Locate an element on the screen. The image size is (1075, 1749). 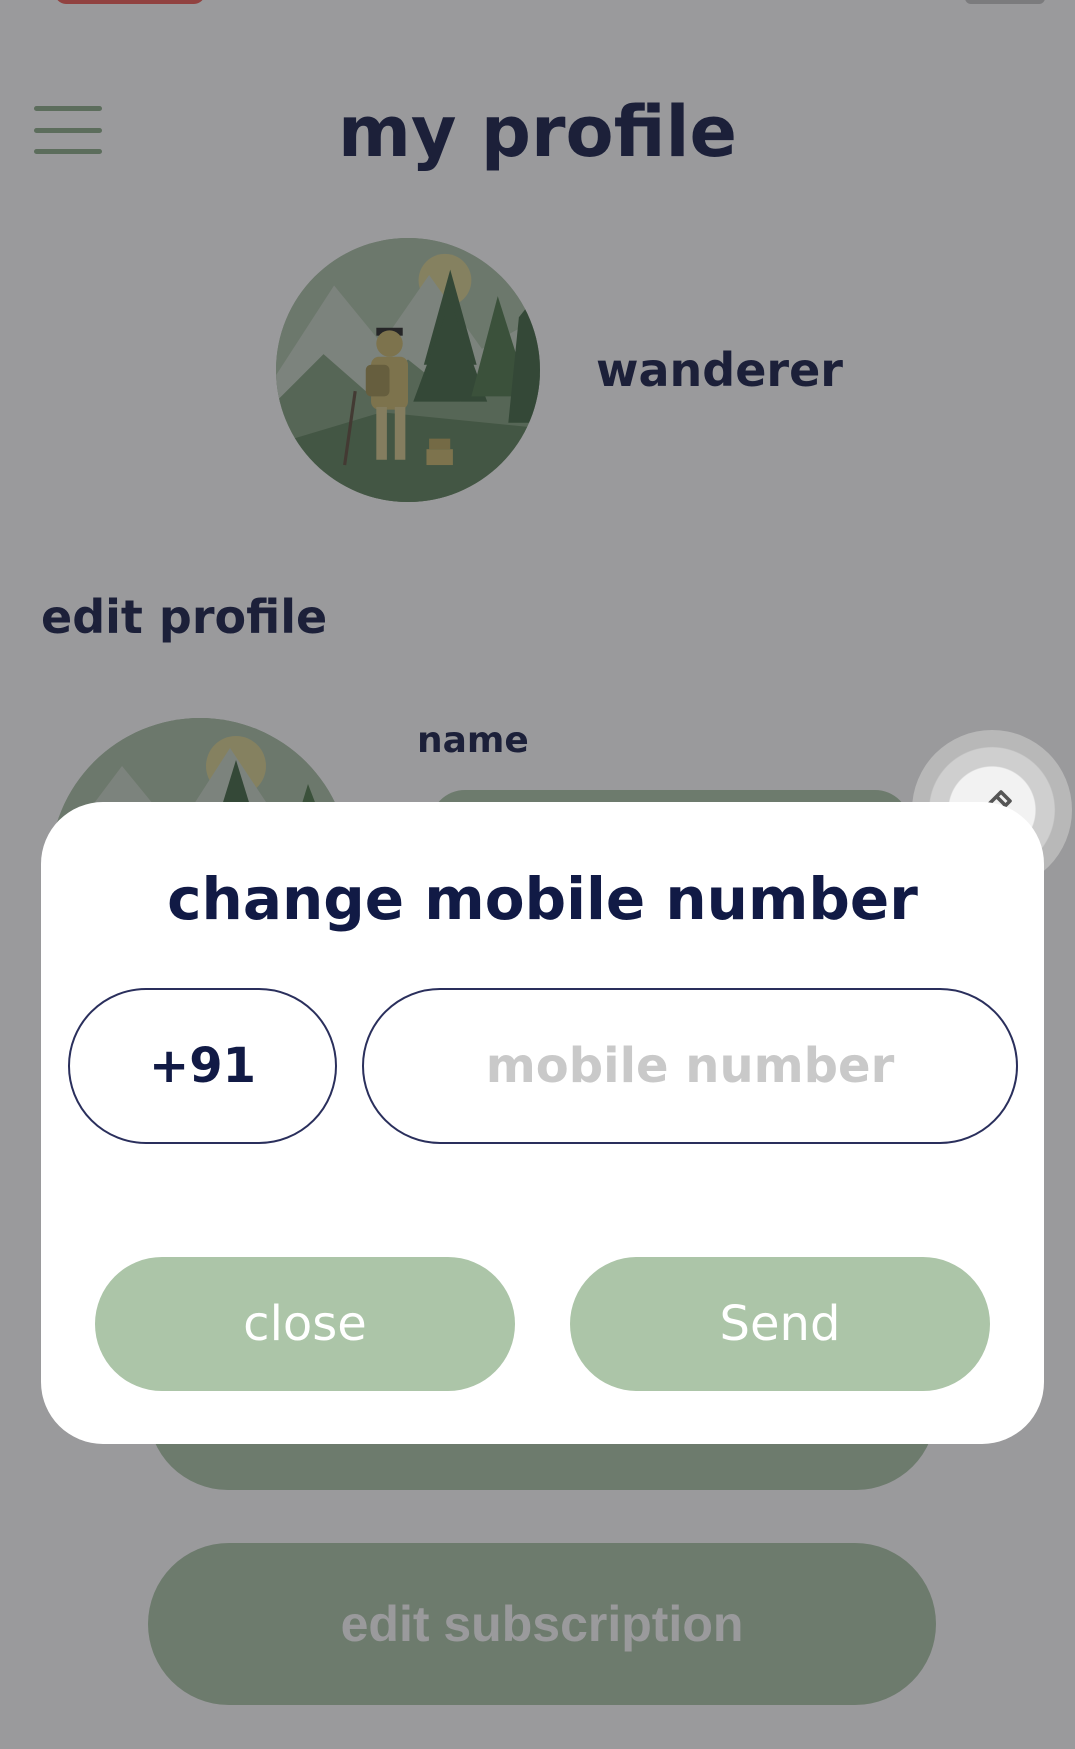
country-code-selector: +91 is located at coordinates (202, 1066).